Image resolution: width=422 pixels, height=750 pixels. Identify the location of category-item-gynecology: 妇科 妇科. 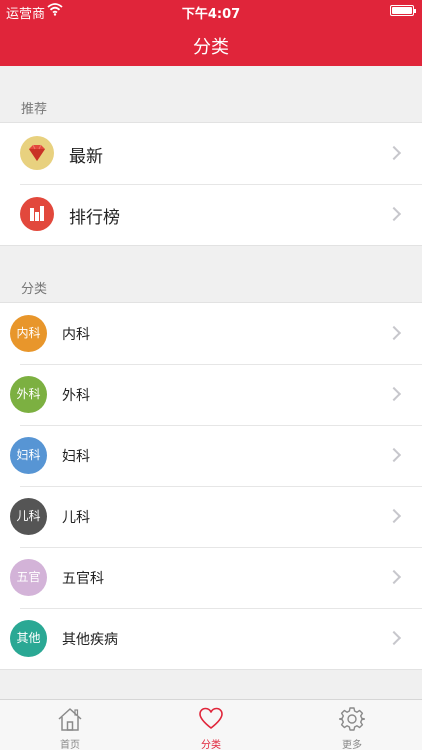
(211, 455).